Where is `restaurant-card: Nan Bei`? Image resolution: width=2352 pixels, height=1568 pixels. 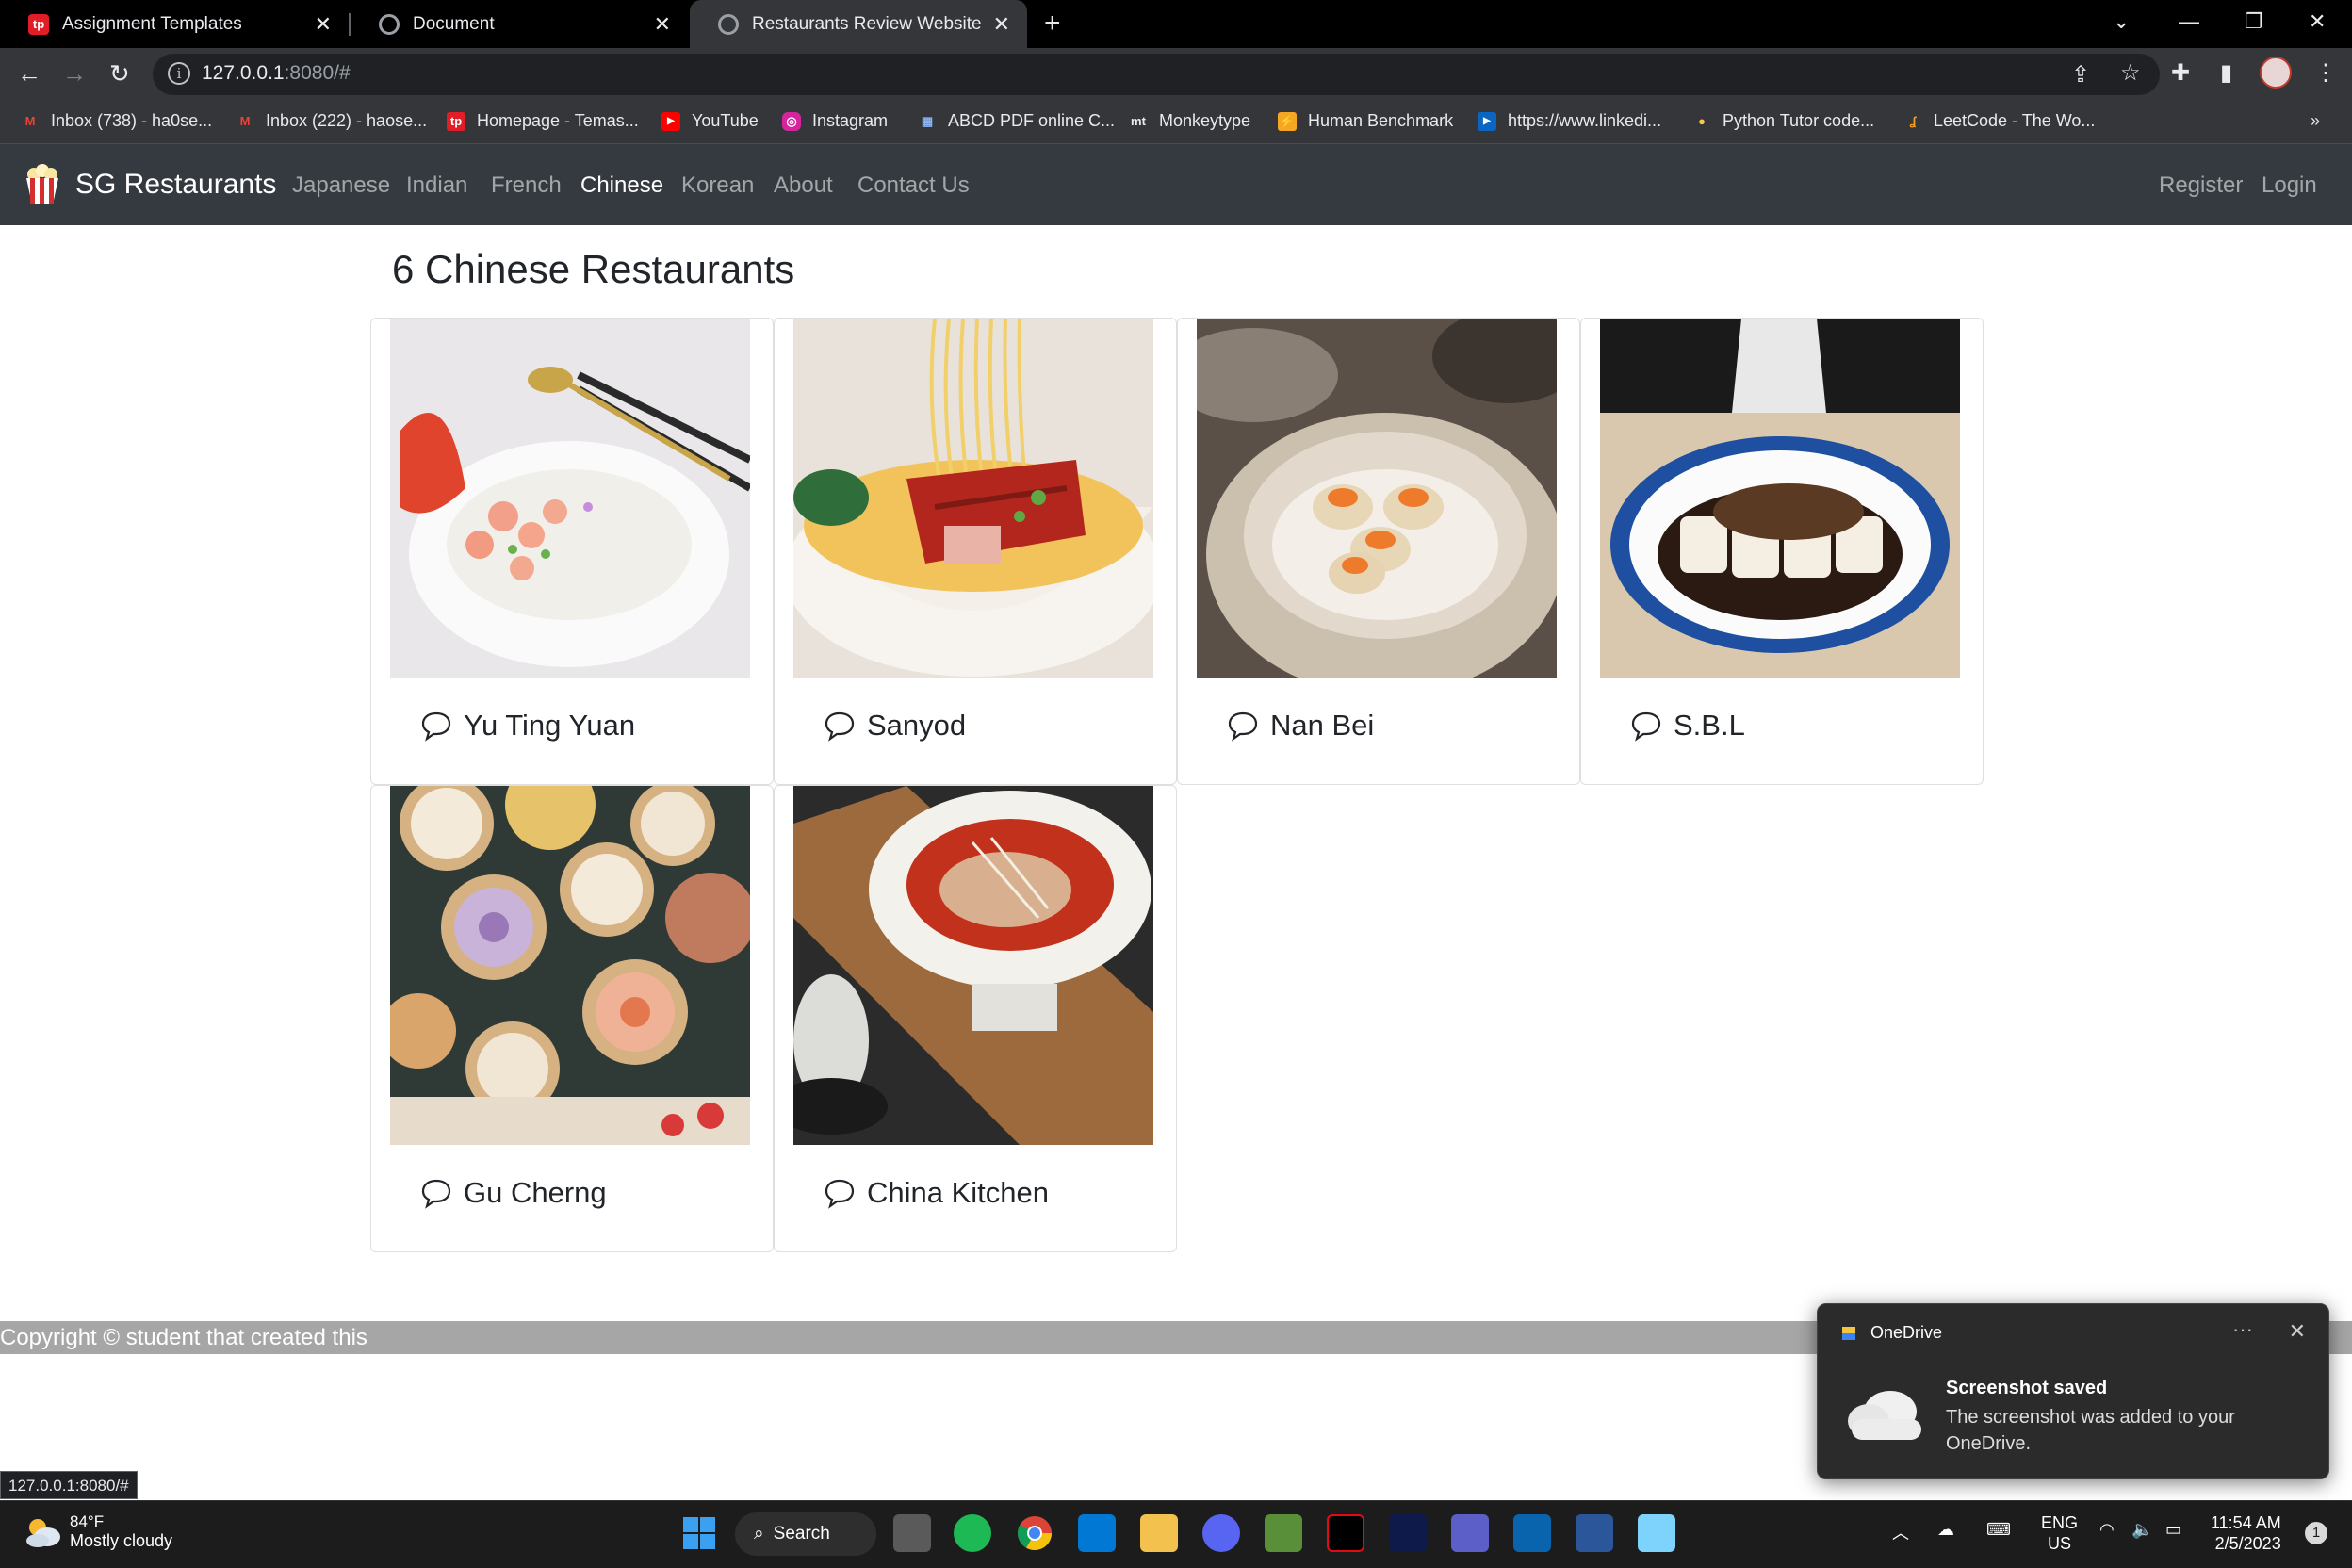 restaurant-card: Nan Bei is located at coordinates (1378, 551).